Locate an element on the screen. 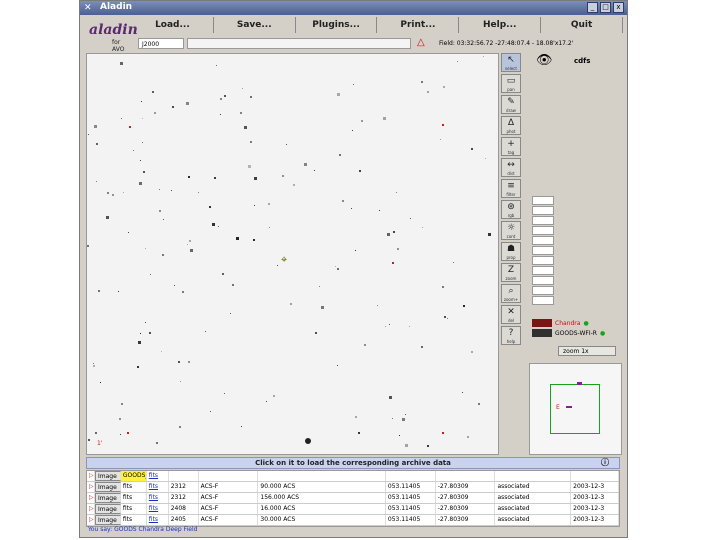  archive-row-goods: GOODS-WFI-R ● is located at coordinates (577, 333).